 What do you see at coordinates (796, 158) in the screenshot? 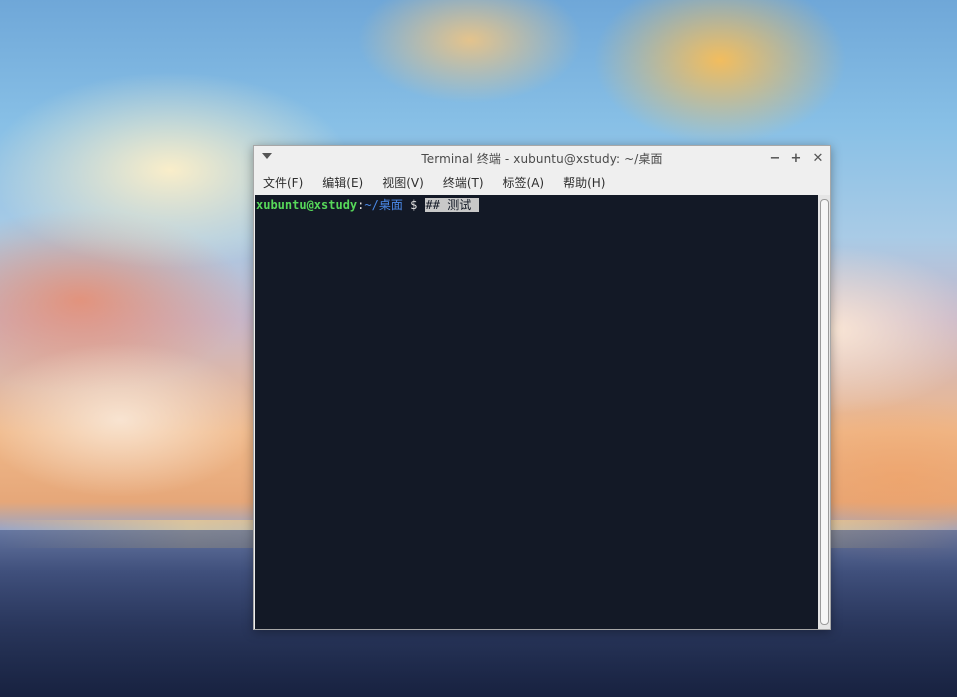
I see `maximize-icon: +` at bounding box center [796, 158].